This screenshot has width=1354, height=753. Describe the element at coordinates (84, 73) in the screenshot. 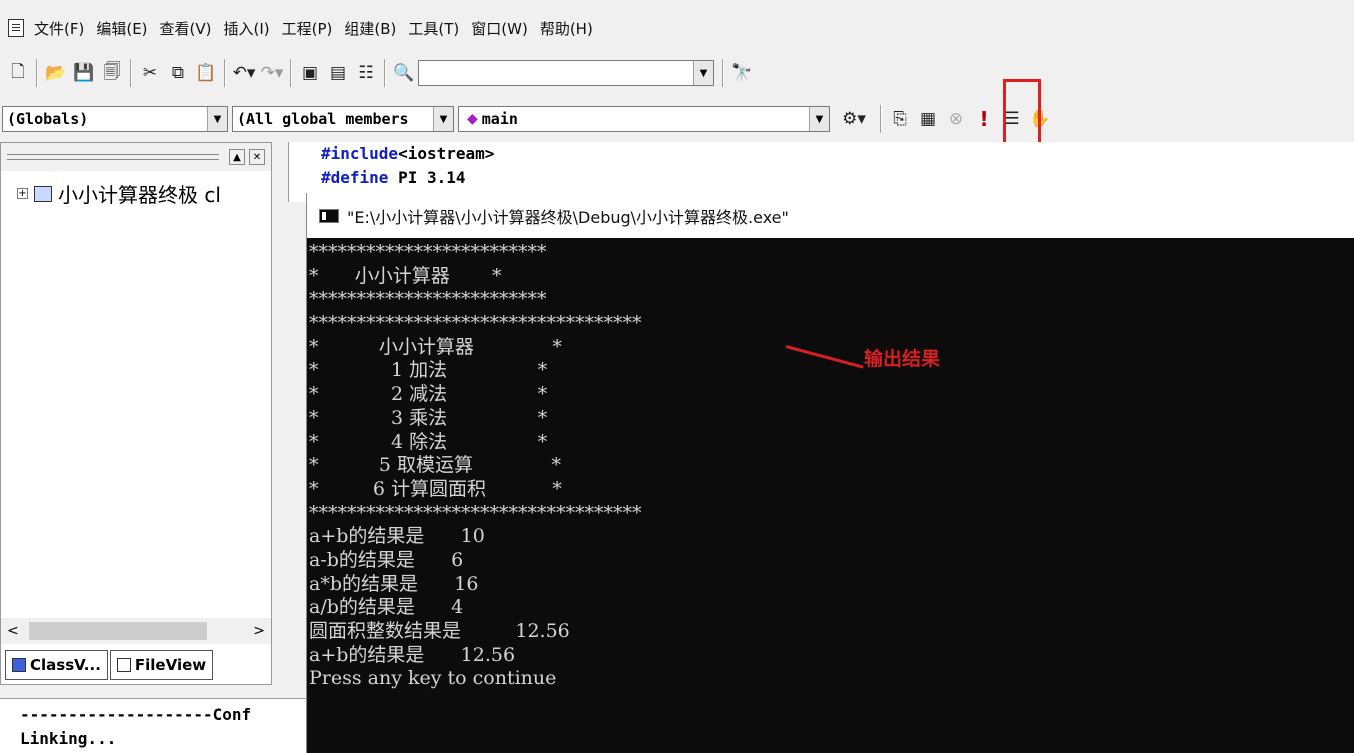

I see `save-icon: 💾` at that location.